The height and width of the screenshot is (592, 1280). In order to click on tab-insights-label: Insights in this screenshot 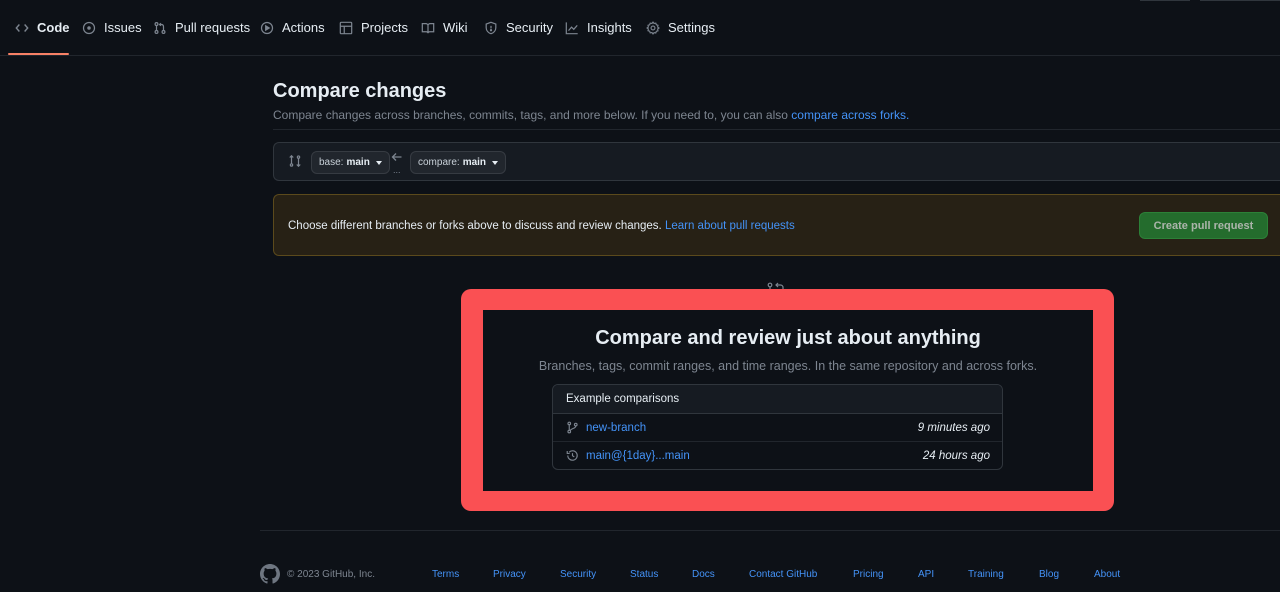, I will do `click(609, 27)`.